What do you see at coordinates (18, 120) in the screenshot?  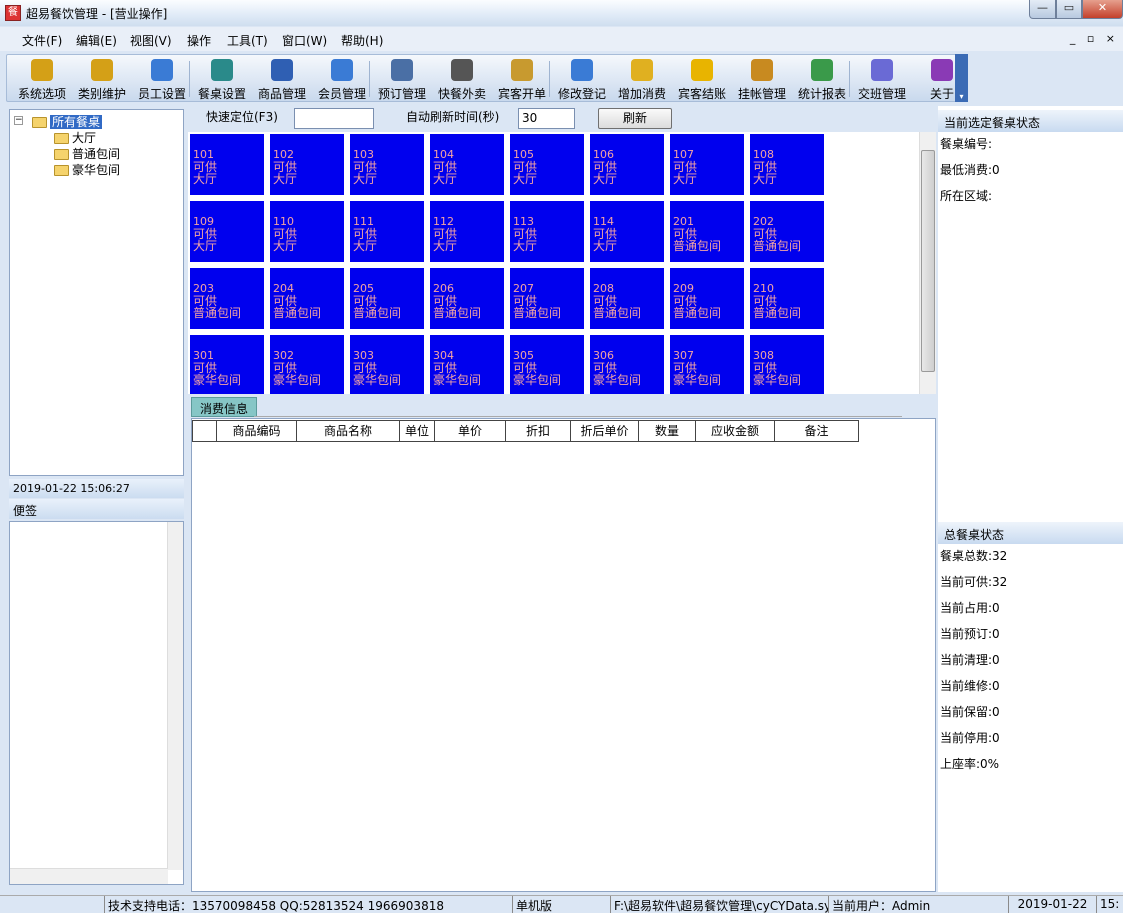 I see `tree-collapse-toggle: −` at bounding box center [18, 120].